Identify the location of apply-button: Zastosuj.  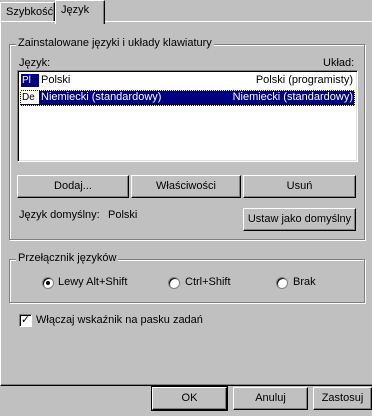
(342, 398).